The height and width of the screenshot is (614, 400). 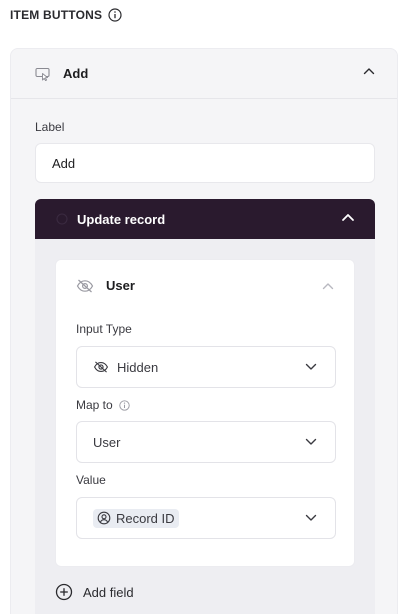 I want to click on user-circle-icon, so click(x=104, y=518).